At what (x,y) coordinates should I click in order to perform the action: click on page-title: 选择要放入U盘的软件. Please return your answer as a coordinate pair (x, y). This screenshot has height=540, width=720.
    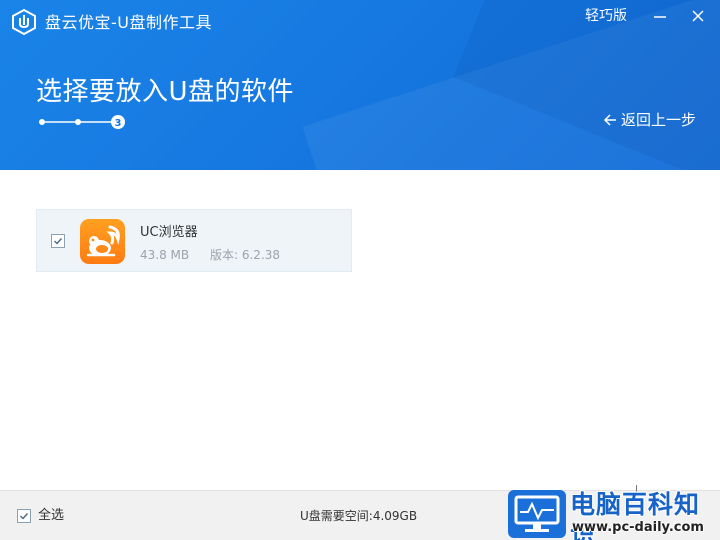
    Looking at the image, I should click on (165, 92).